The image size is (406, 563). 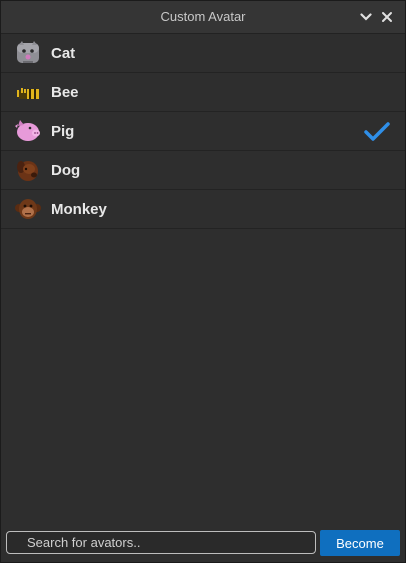 What do you see at coordinates (28, 53) in the screenshot?
I see `cat-avatar-icon` at bounding box center [28, 53].